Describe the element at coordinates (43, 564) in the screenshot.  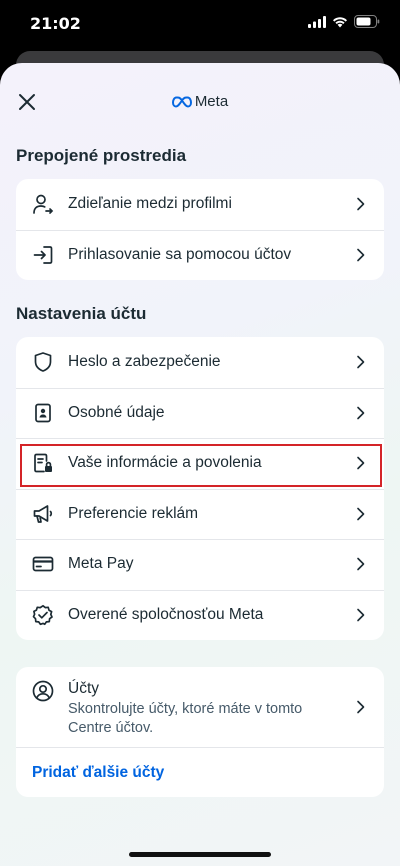
I see `credit-card-icon` at that location.